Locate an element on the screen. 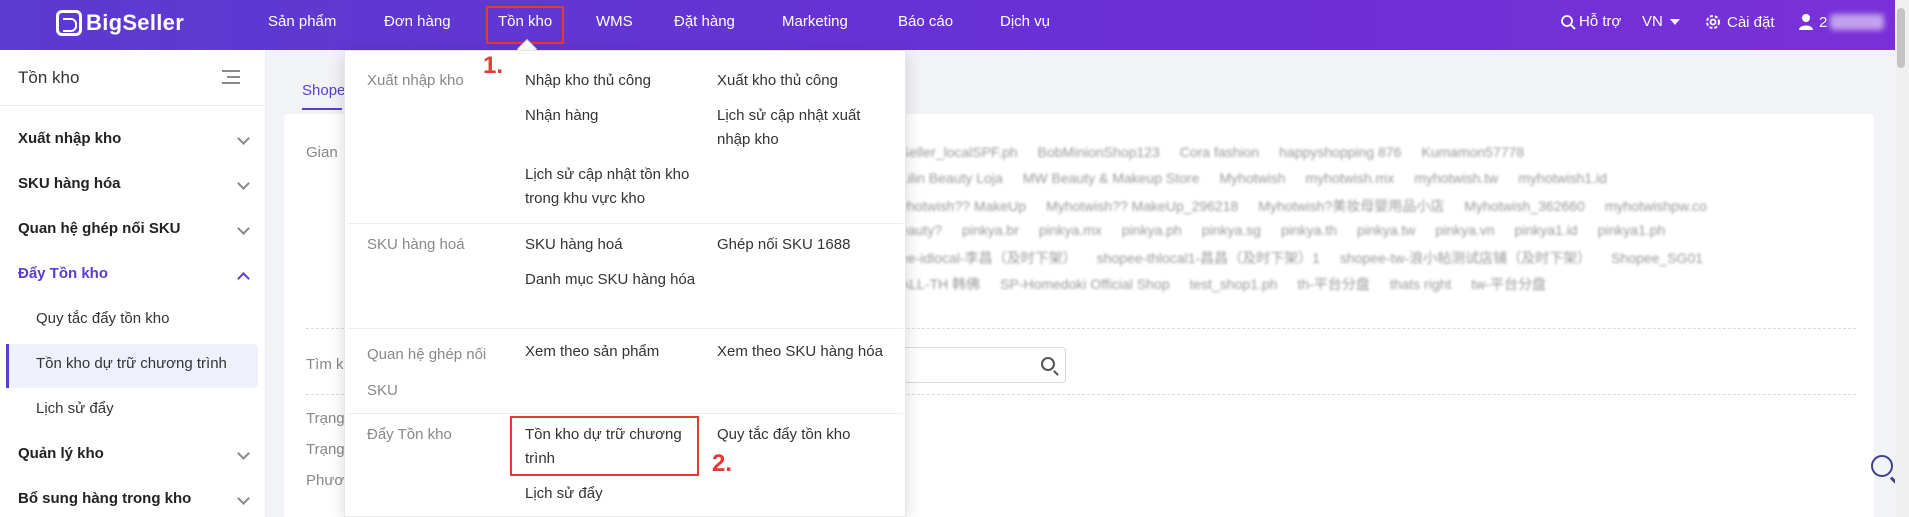 The image size is (1909, 517). shop-option: pinkya.br is located at coordinates (990, 230).